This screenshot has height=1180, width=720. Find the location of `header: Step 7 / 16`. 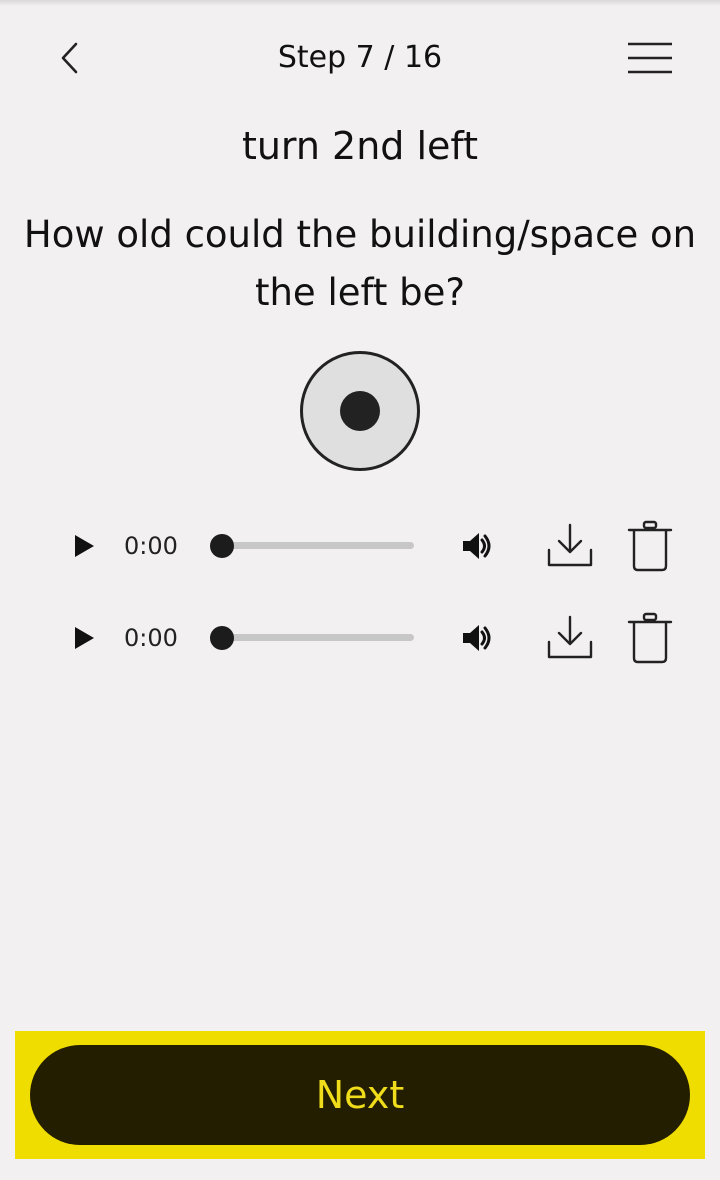

header: Step 7 / 16 is located at coordinates (360, 58).